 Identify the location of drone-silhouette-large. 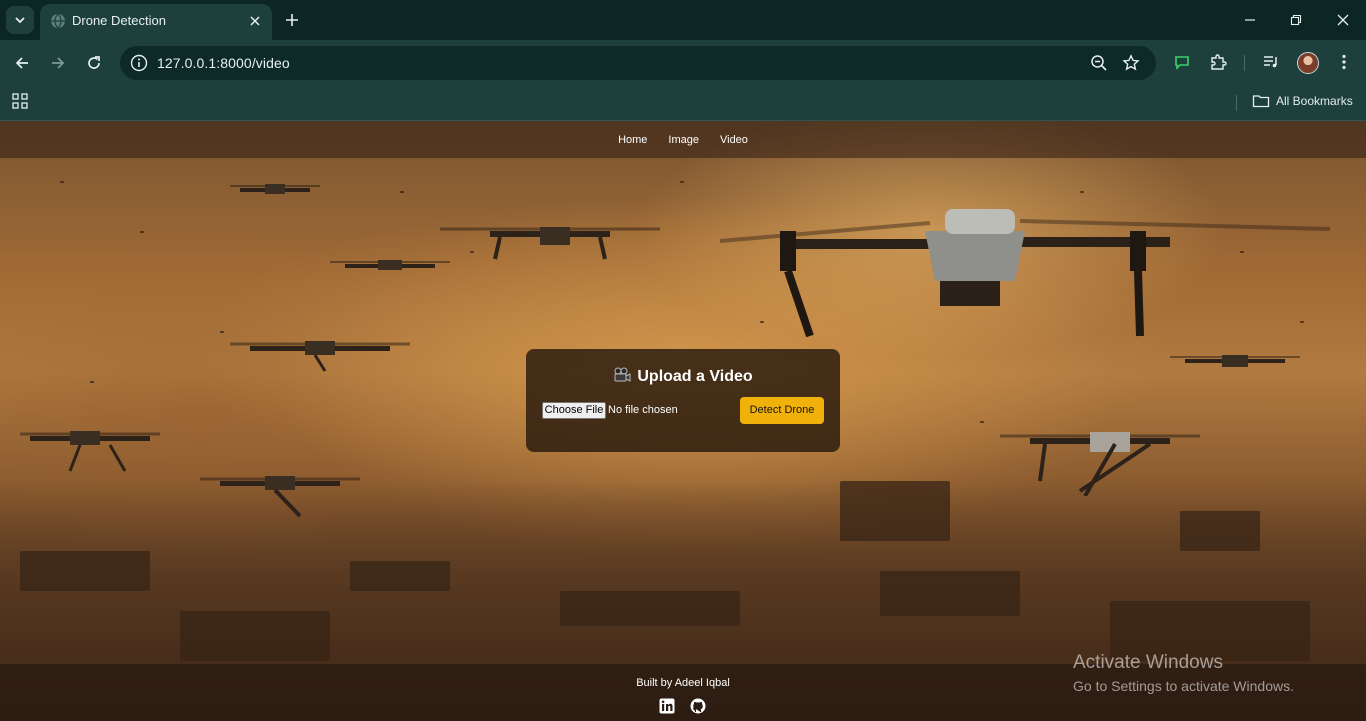
(1025, 273).